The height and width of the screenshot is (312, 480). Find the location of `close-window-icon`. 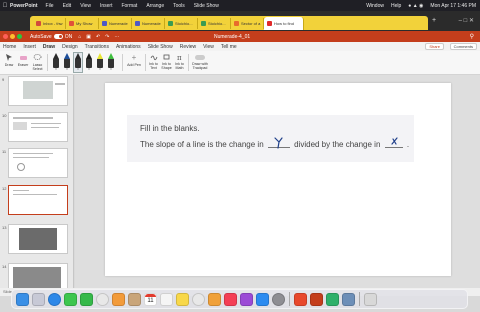

close-window-icon is located at coordinates (5, 36).